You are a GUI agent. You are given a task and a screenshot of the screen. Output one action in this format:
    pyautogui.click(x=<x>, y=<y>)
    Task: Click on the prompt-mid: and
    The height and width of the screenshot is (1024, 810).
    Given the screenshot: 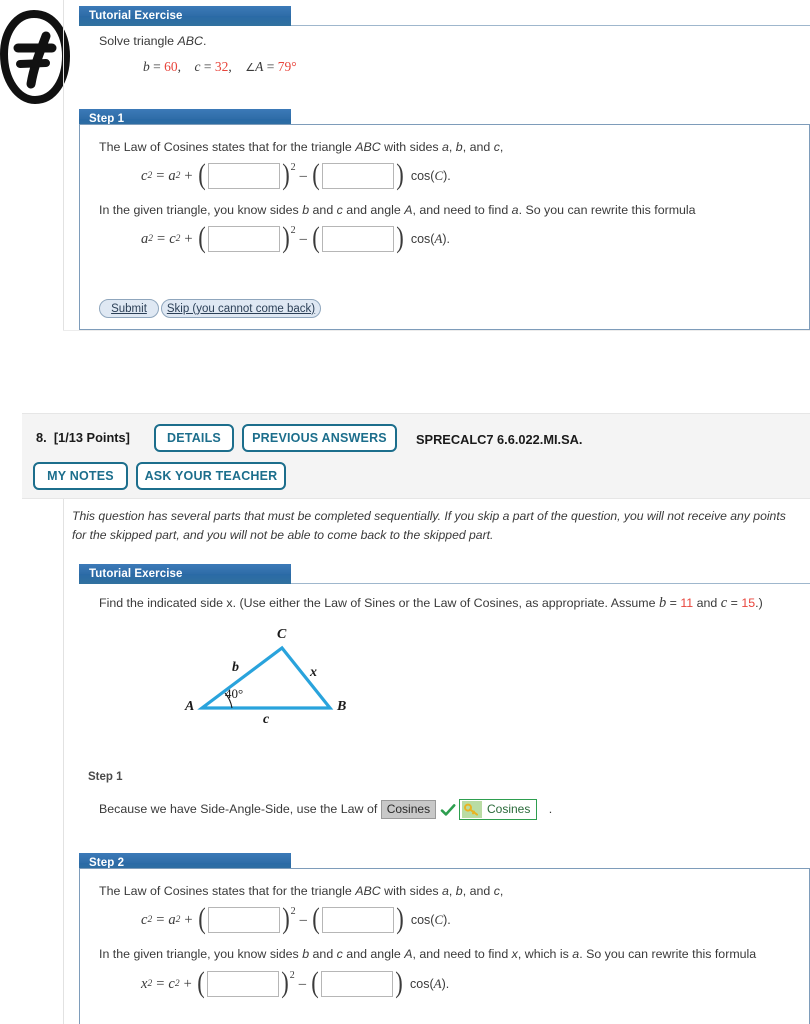 What is the action you would take?
    pyautogui.click(x=707, y=603)
    